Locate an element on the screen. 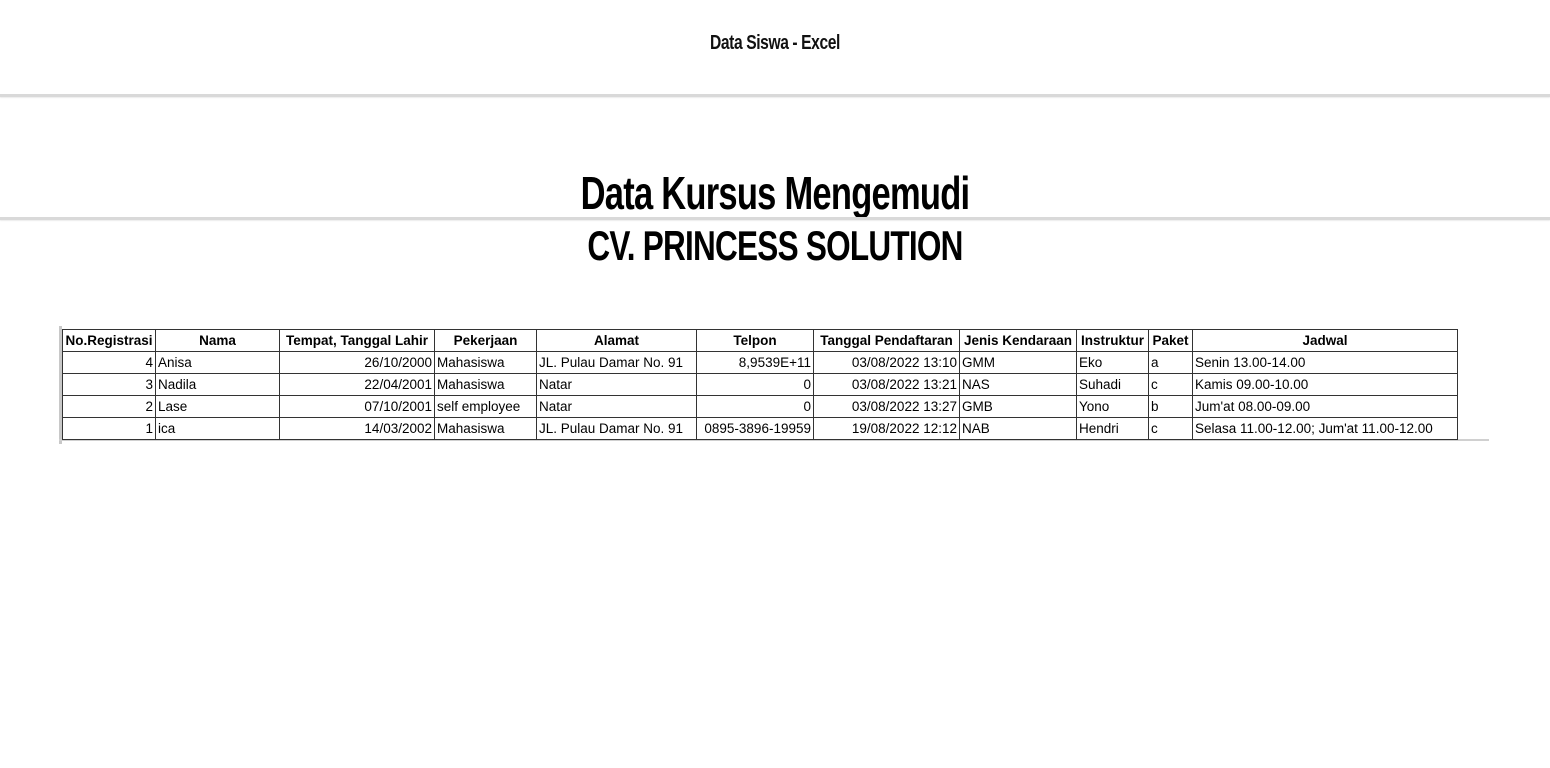 Image resolution: width=1550 pixels, height=768 pixels. cell-telpon: 0895-3896-19959 is located at coordinates (755, 428).